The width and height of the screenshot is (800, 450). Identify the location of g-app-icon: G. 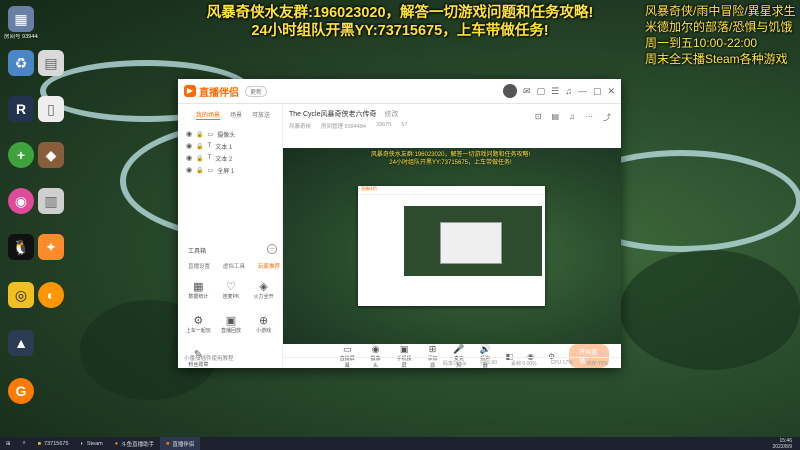
(21, 391).